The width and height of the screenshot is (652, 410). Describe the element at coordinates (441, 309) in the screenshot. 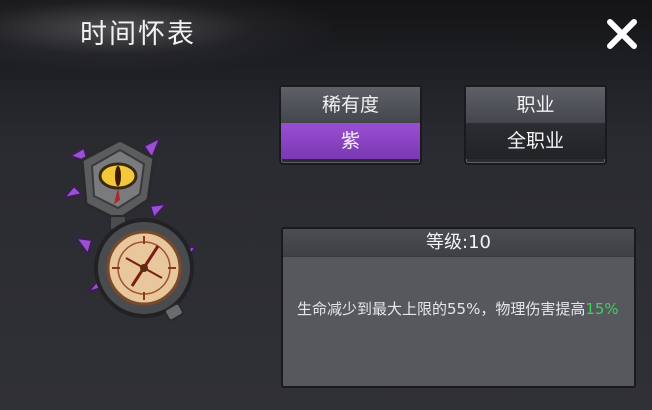

I see `description-text: 生命减少到最大上限的55%，物理伤害提高` at that location.